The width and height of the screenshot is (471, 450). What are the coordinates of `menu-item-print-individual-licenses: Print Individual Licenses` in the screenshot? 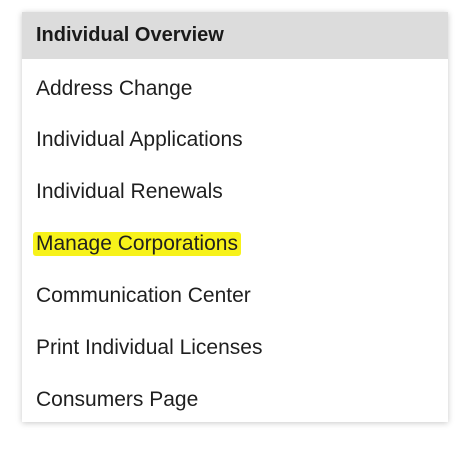 It's located at (235, 348).